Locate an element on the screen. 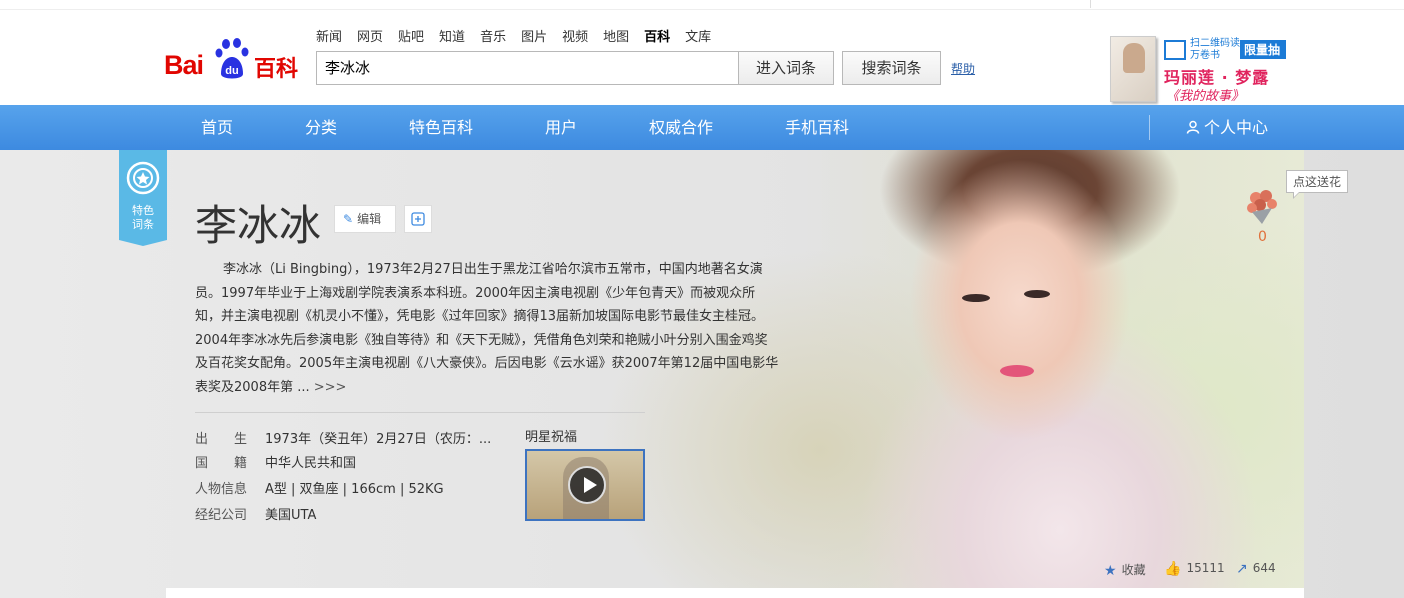  edit-label: 编辑 is located at coordinates (369, 219).